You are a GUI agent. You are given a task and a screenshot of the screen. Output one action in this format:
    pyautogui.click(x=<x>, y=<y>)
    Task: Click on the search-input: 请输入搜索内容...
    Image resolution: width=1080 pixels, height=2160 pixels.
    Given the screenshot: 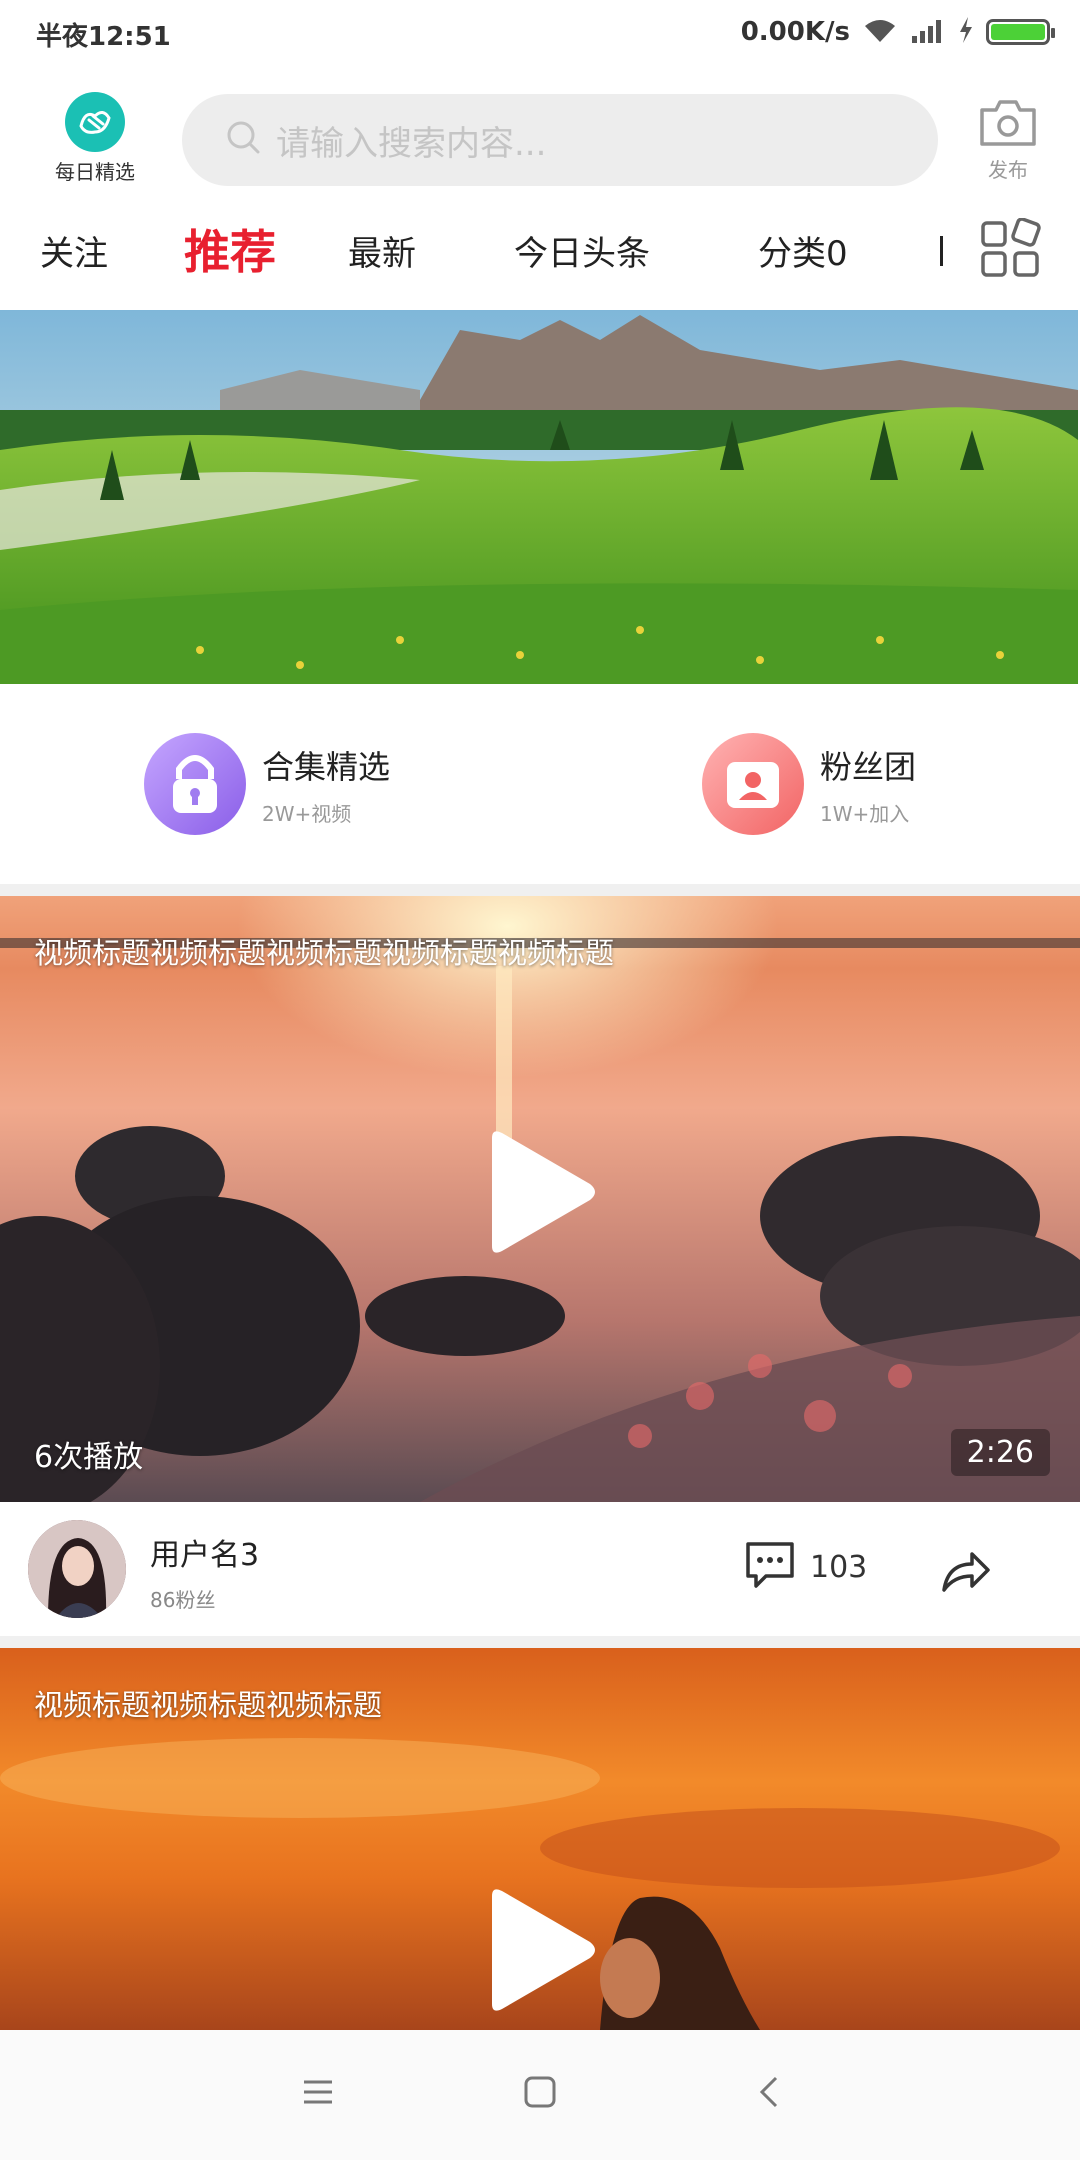 What is the action you would take?
    pyautogui.click(x=560, y=140)
    